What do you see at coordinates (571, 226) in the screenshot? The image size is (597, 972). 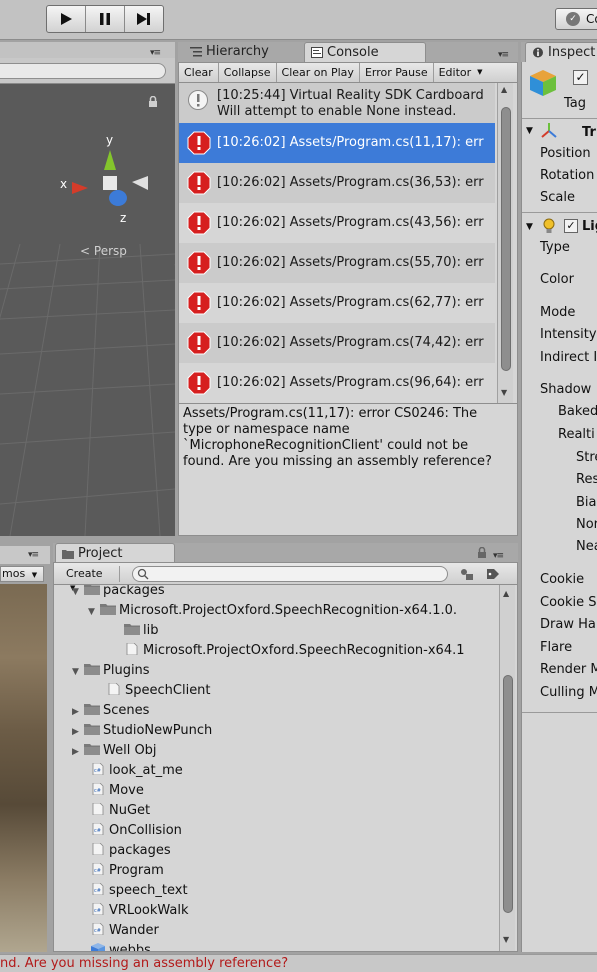 I see `light-enabled-checkbox: ✓` at bounding box center [571, 226].